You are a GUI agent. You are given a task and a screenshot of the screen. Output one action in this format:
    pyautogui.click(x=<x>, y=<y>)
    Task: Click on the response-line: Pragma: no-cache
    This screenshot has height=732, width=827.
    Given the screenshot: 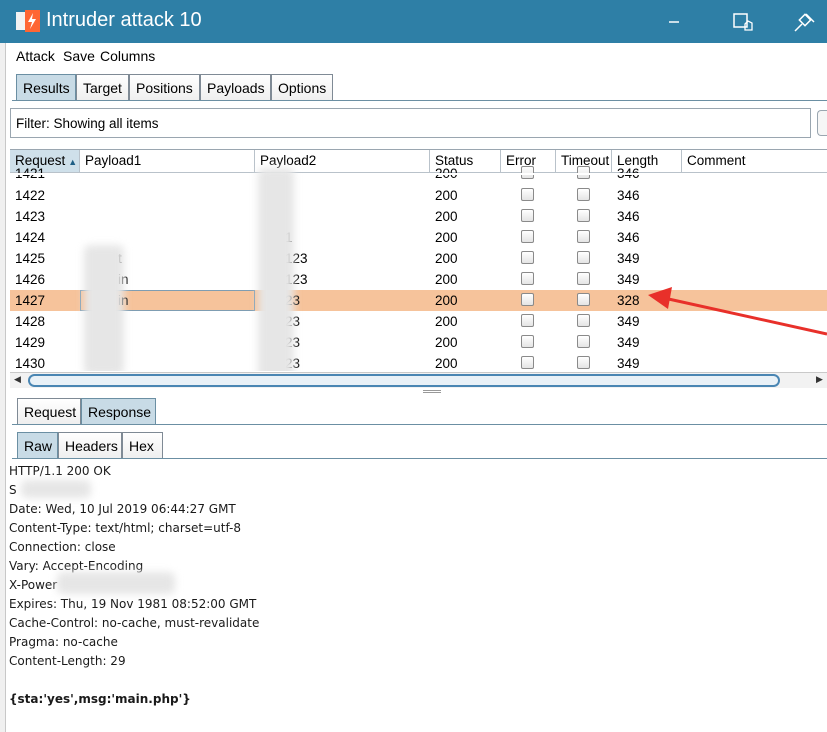 What is the action you would take?
    pyautogui.click(x=63, y=642)
    